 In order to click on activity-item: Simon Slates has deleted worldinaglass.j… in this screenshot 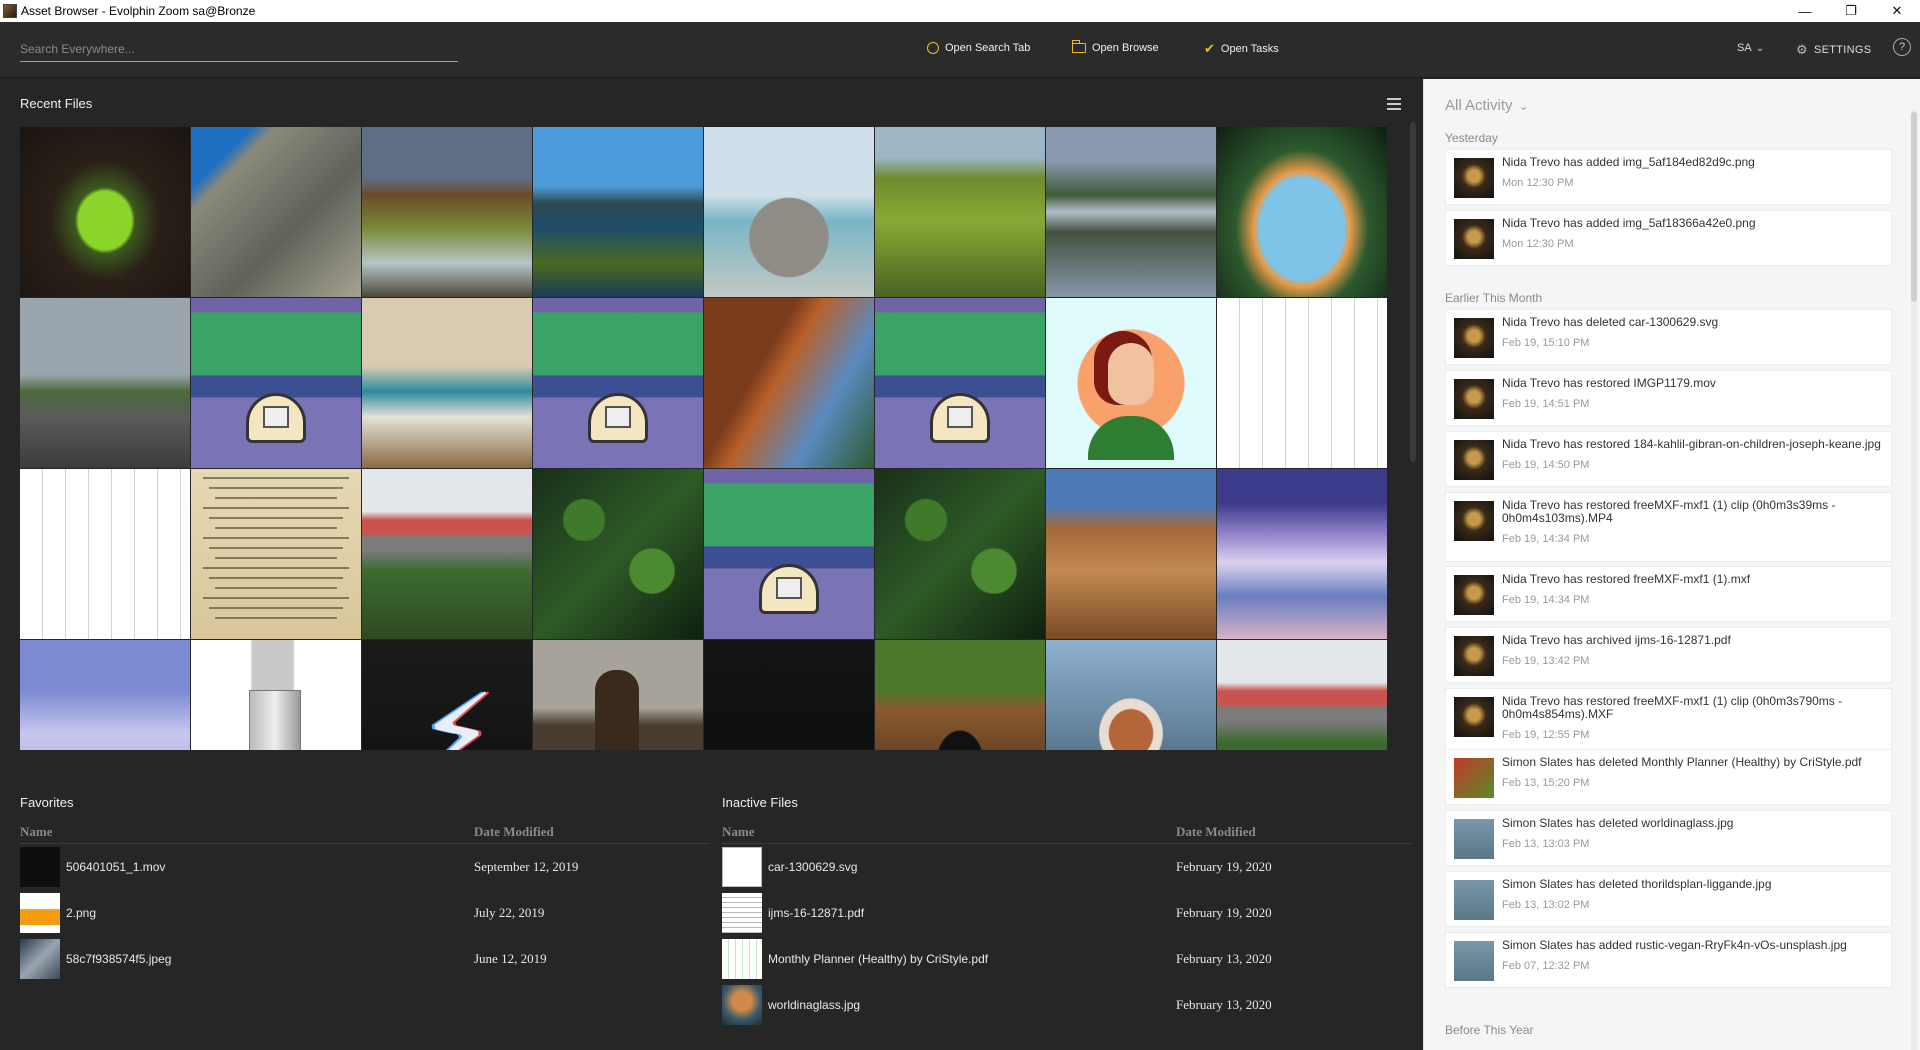, I will do `click(1668, 838)`.